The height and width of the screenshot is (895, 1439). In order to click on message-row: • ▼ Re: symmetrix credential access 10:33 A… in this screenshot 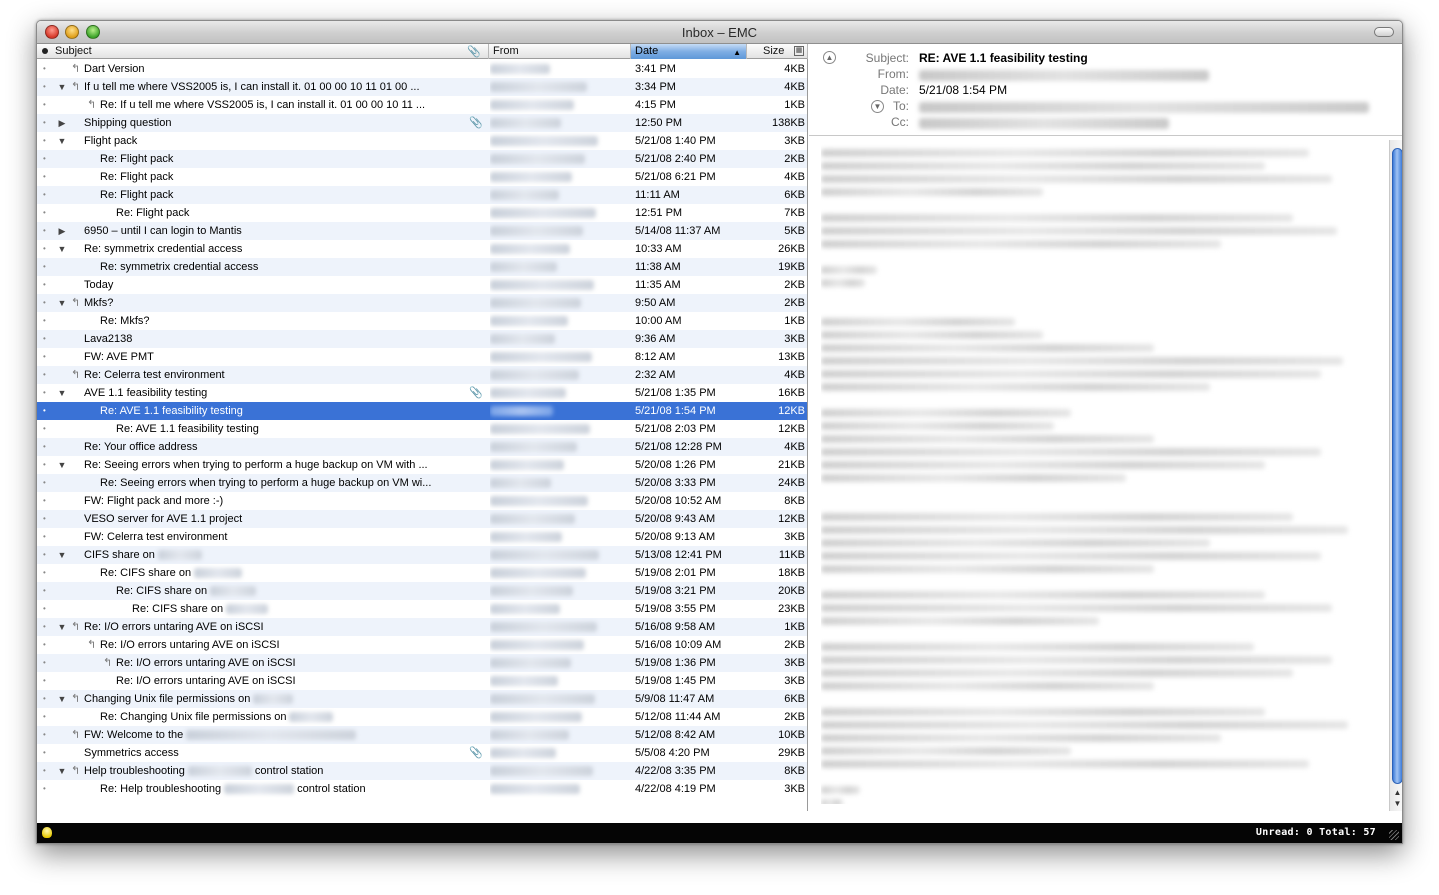, I will do `click(422, 249)`.